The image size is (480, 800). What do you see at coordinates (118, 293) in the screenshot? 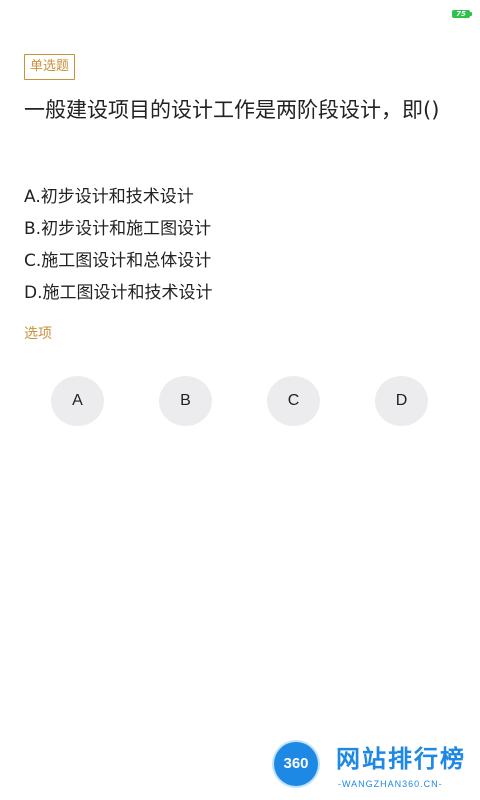
I see `option-d-text: D.施工图设计和技术设计` at bounding box center [118, 293].